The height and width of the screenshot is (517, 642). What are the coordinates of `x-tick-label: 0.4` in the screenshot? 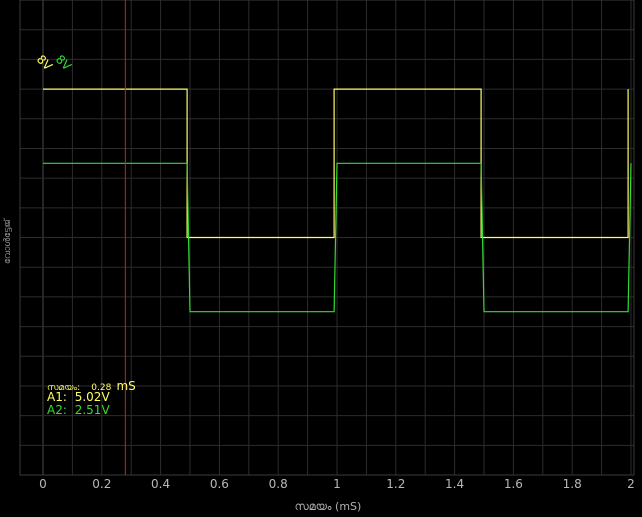 It's located at (160, 484).